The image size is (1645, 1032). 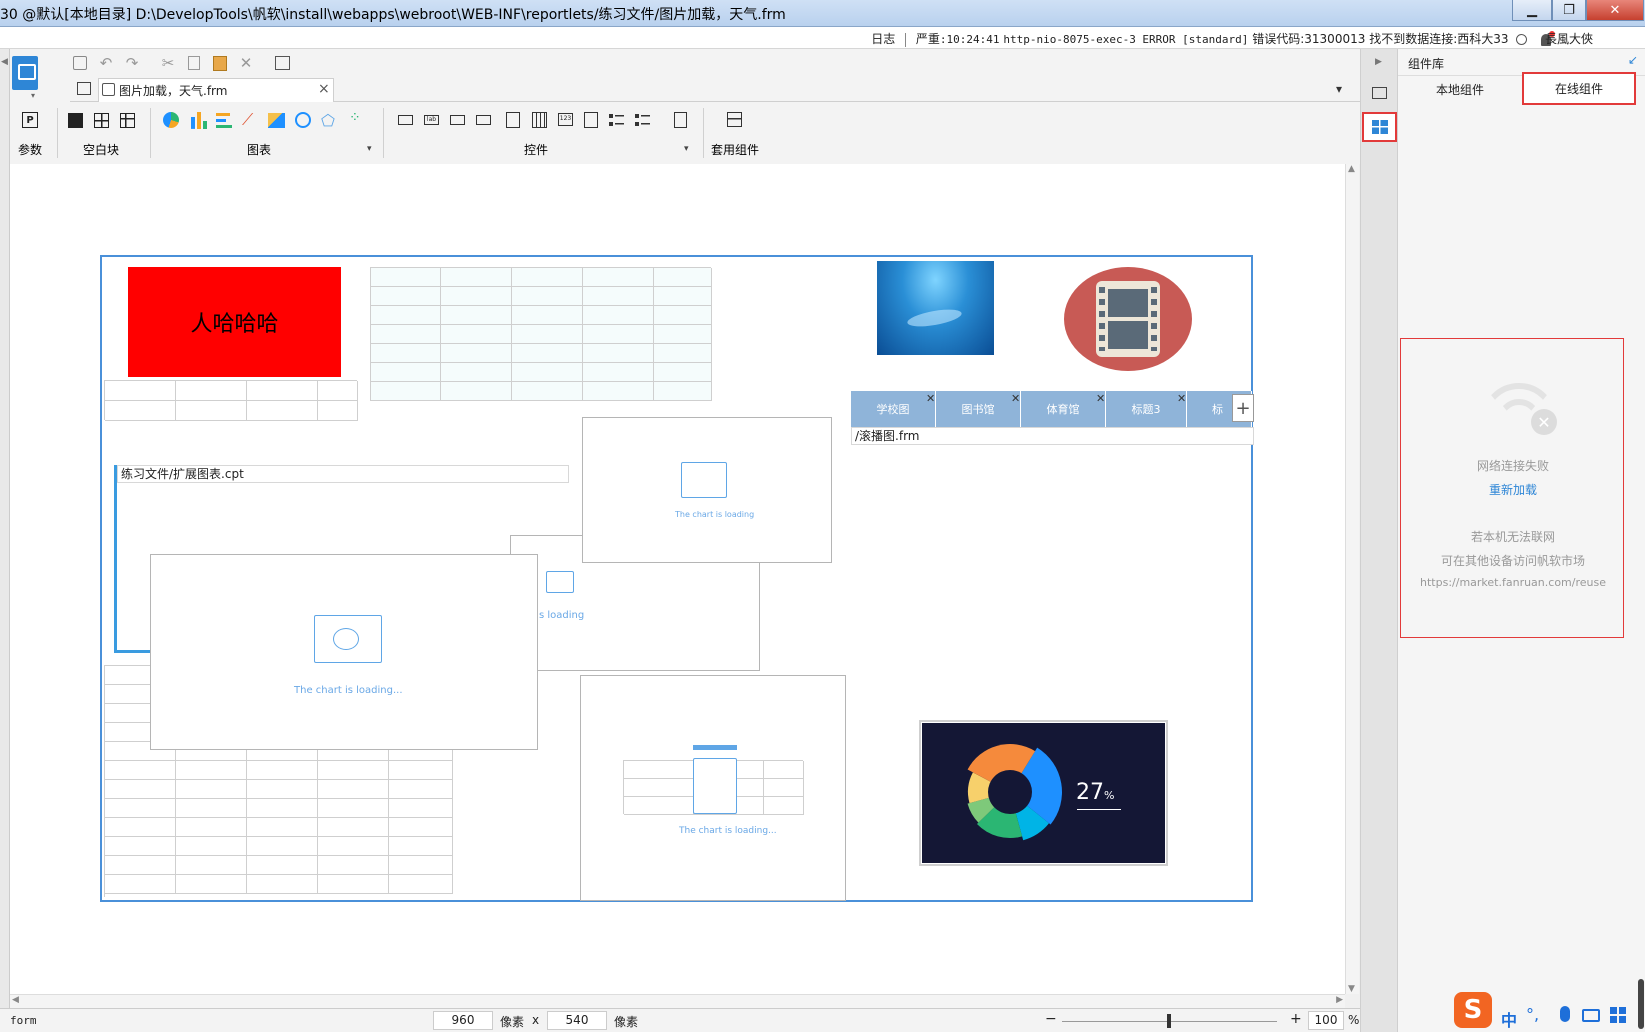 What do you see at coordinates (1326, 1020) in the screenshot?
I see `zoom-input: 100` at bounding box center [1326, 1020].